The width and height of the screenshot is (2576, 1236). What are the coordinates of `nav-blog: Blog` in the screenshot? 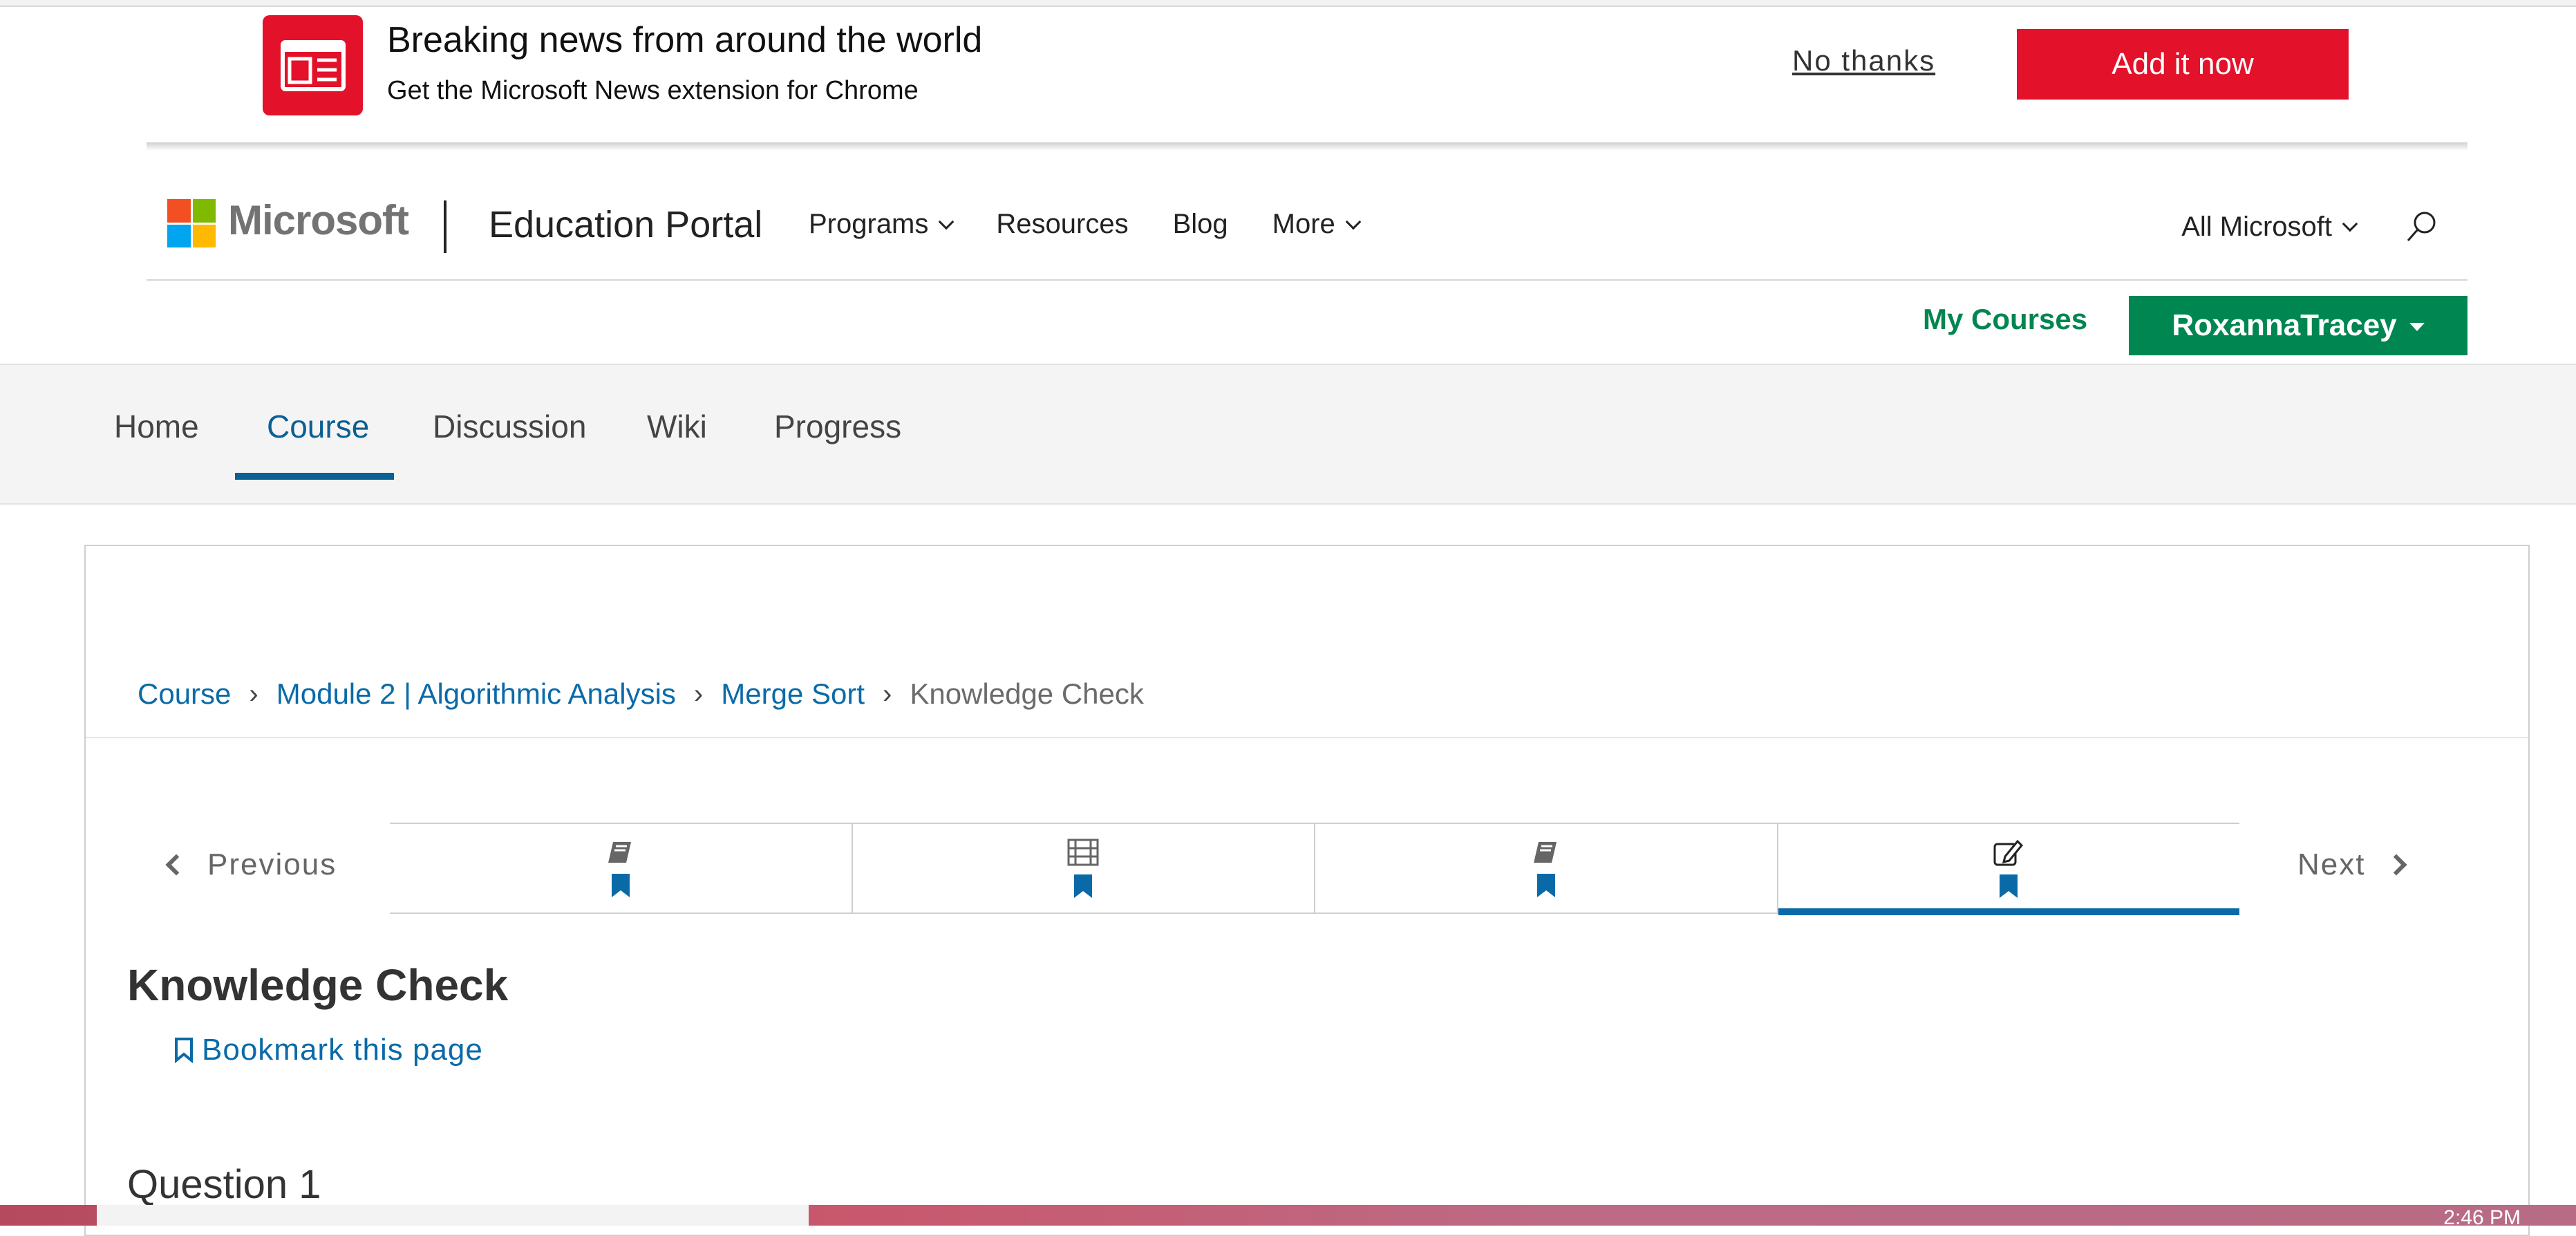 It's located at (1200, 225).